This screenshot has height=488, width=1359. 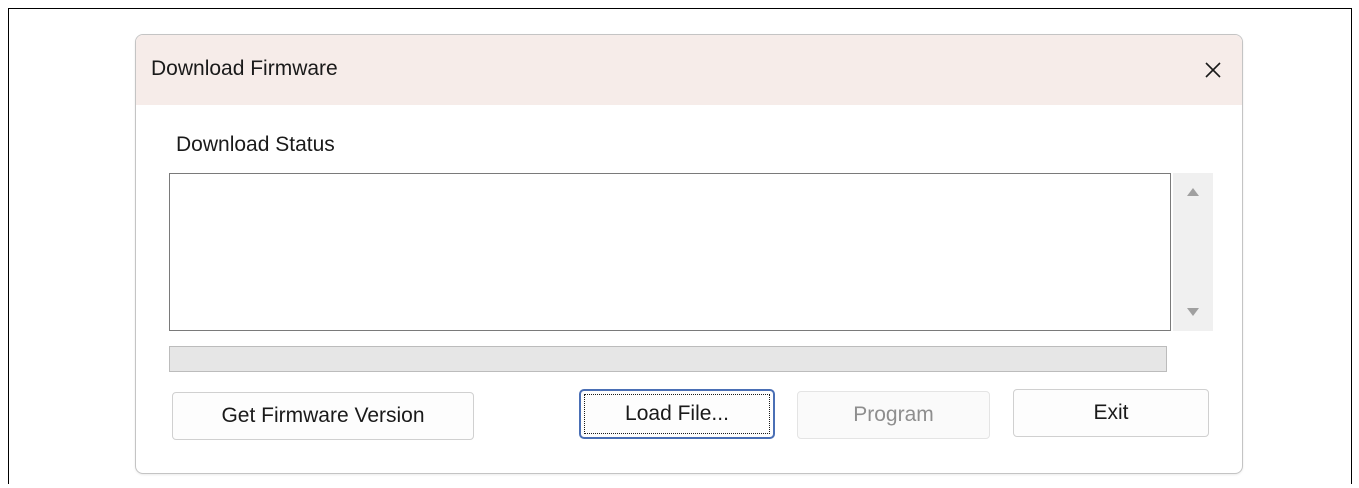 I want to click on download-status-label: Download Status, so click(x=255, y=144).